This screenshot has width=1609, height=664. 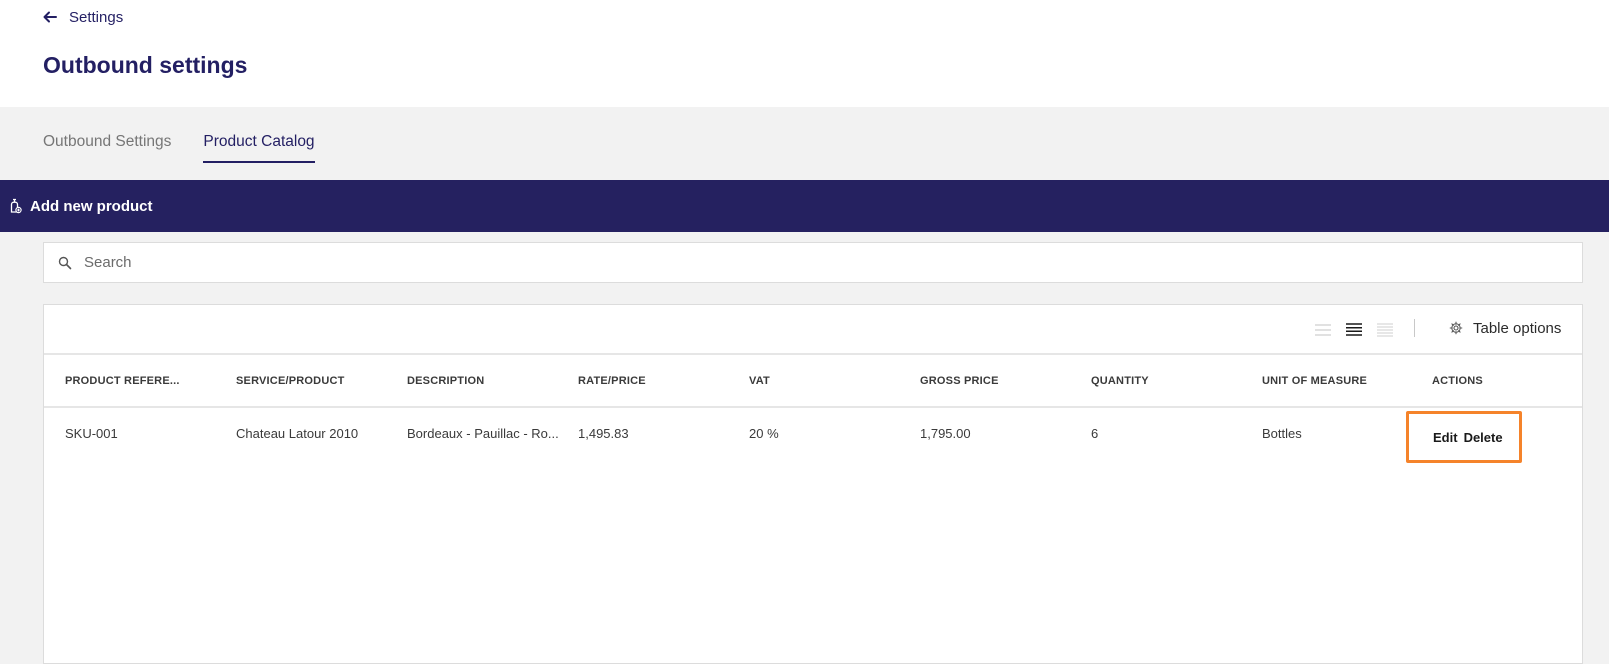 I want to click on column-header-actions: ACTIONS, so click(x=1457, y=381).